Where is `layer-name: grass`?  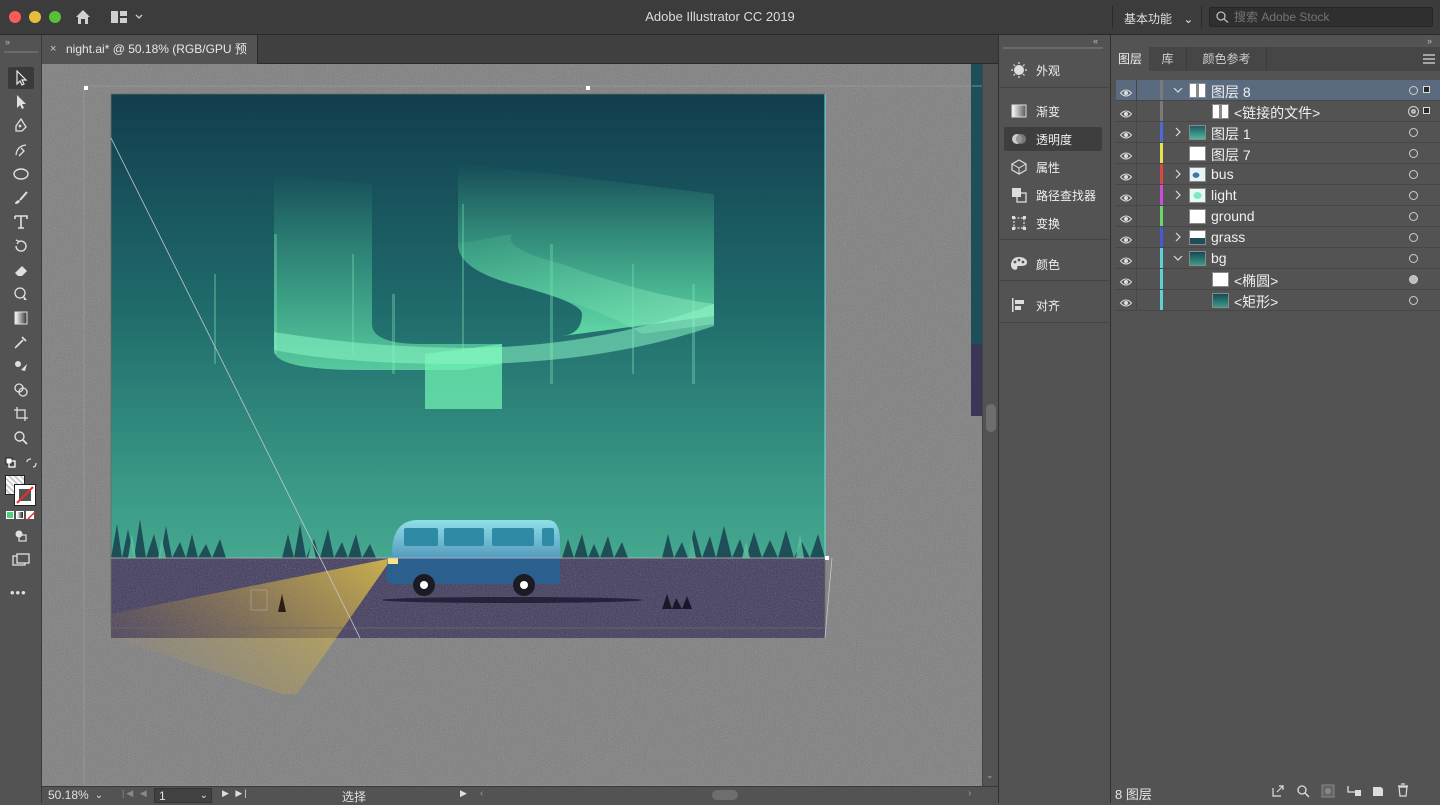 layer-name: grass is located at coordinates (1228, 237).